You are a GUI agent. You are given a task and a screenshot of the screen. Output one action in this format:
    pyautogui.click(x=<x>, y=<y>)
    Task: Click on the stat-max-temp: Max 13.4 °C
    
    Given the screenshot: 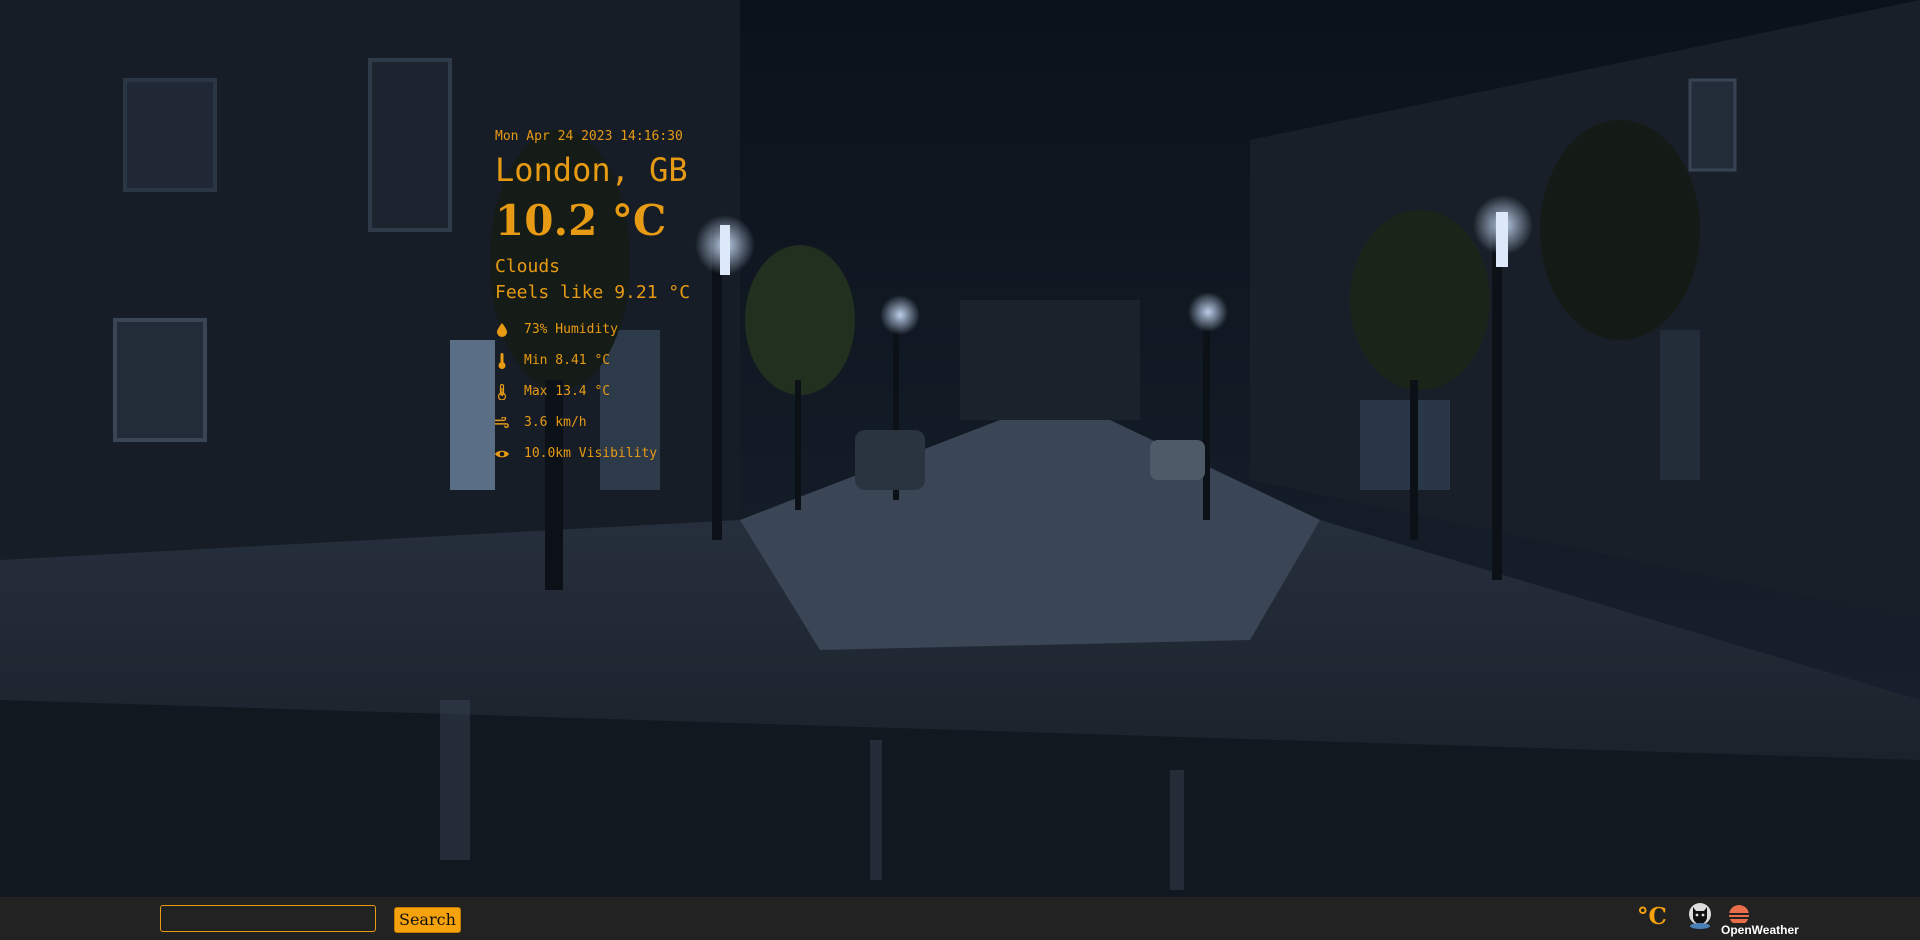 What is the action you would take?
    pyautogui.click(x=592, y=391)
    